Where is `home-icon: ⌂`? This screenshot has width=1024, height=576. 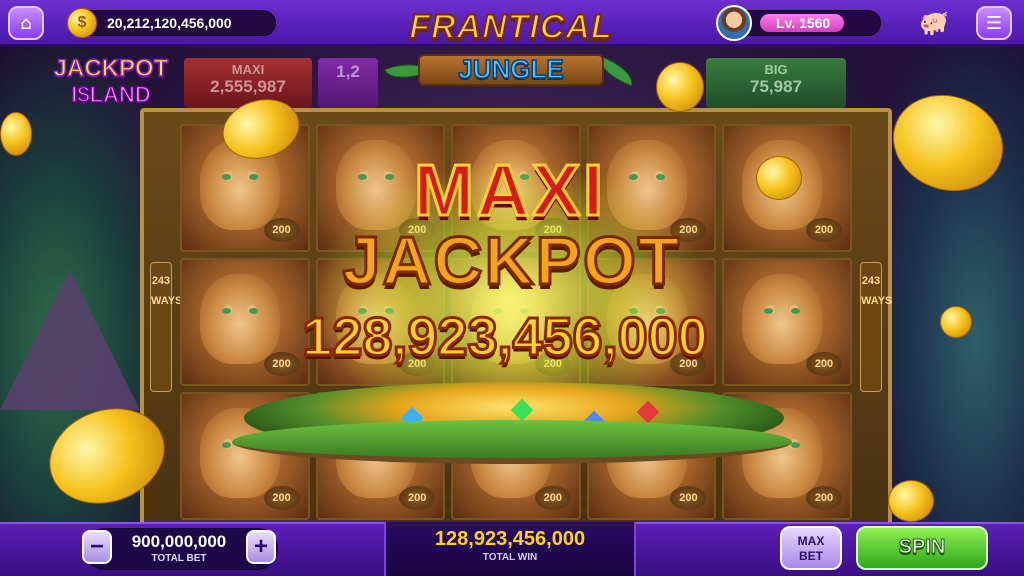
home-icon: ⌂ is located at coordinates (26, 23).